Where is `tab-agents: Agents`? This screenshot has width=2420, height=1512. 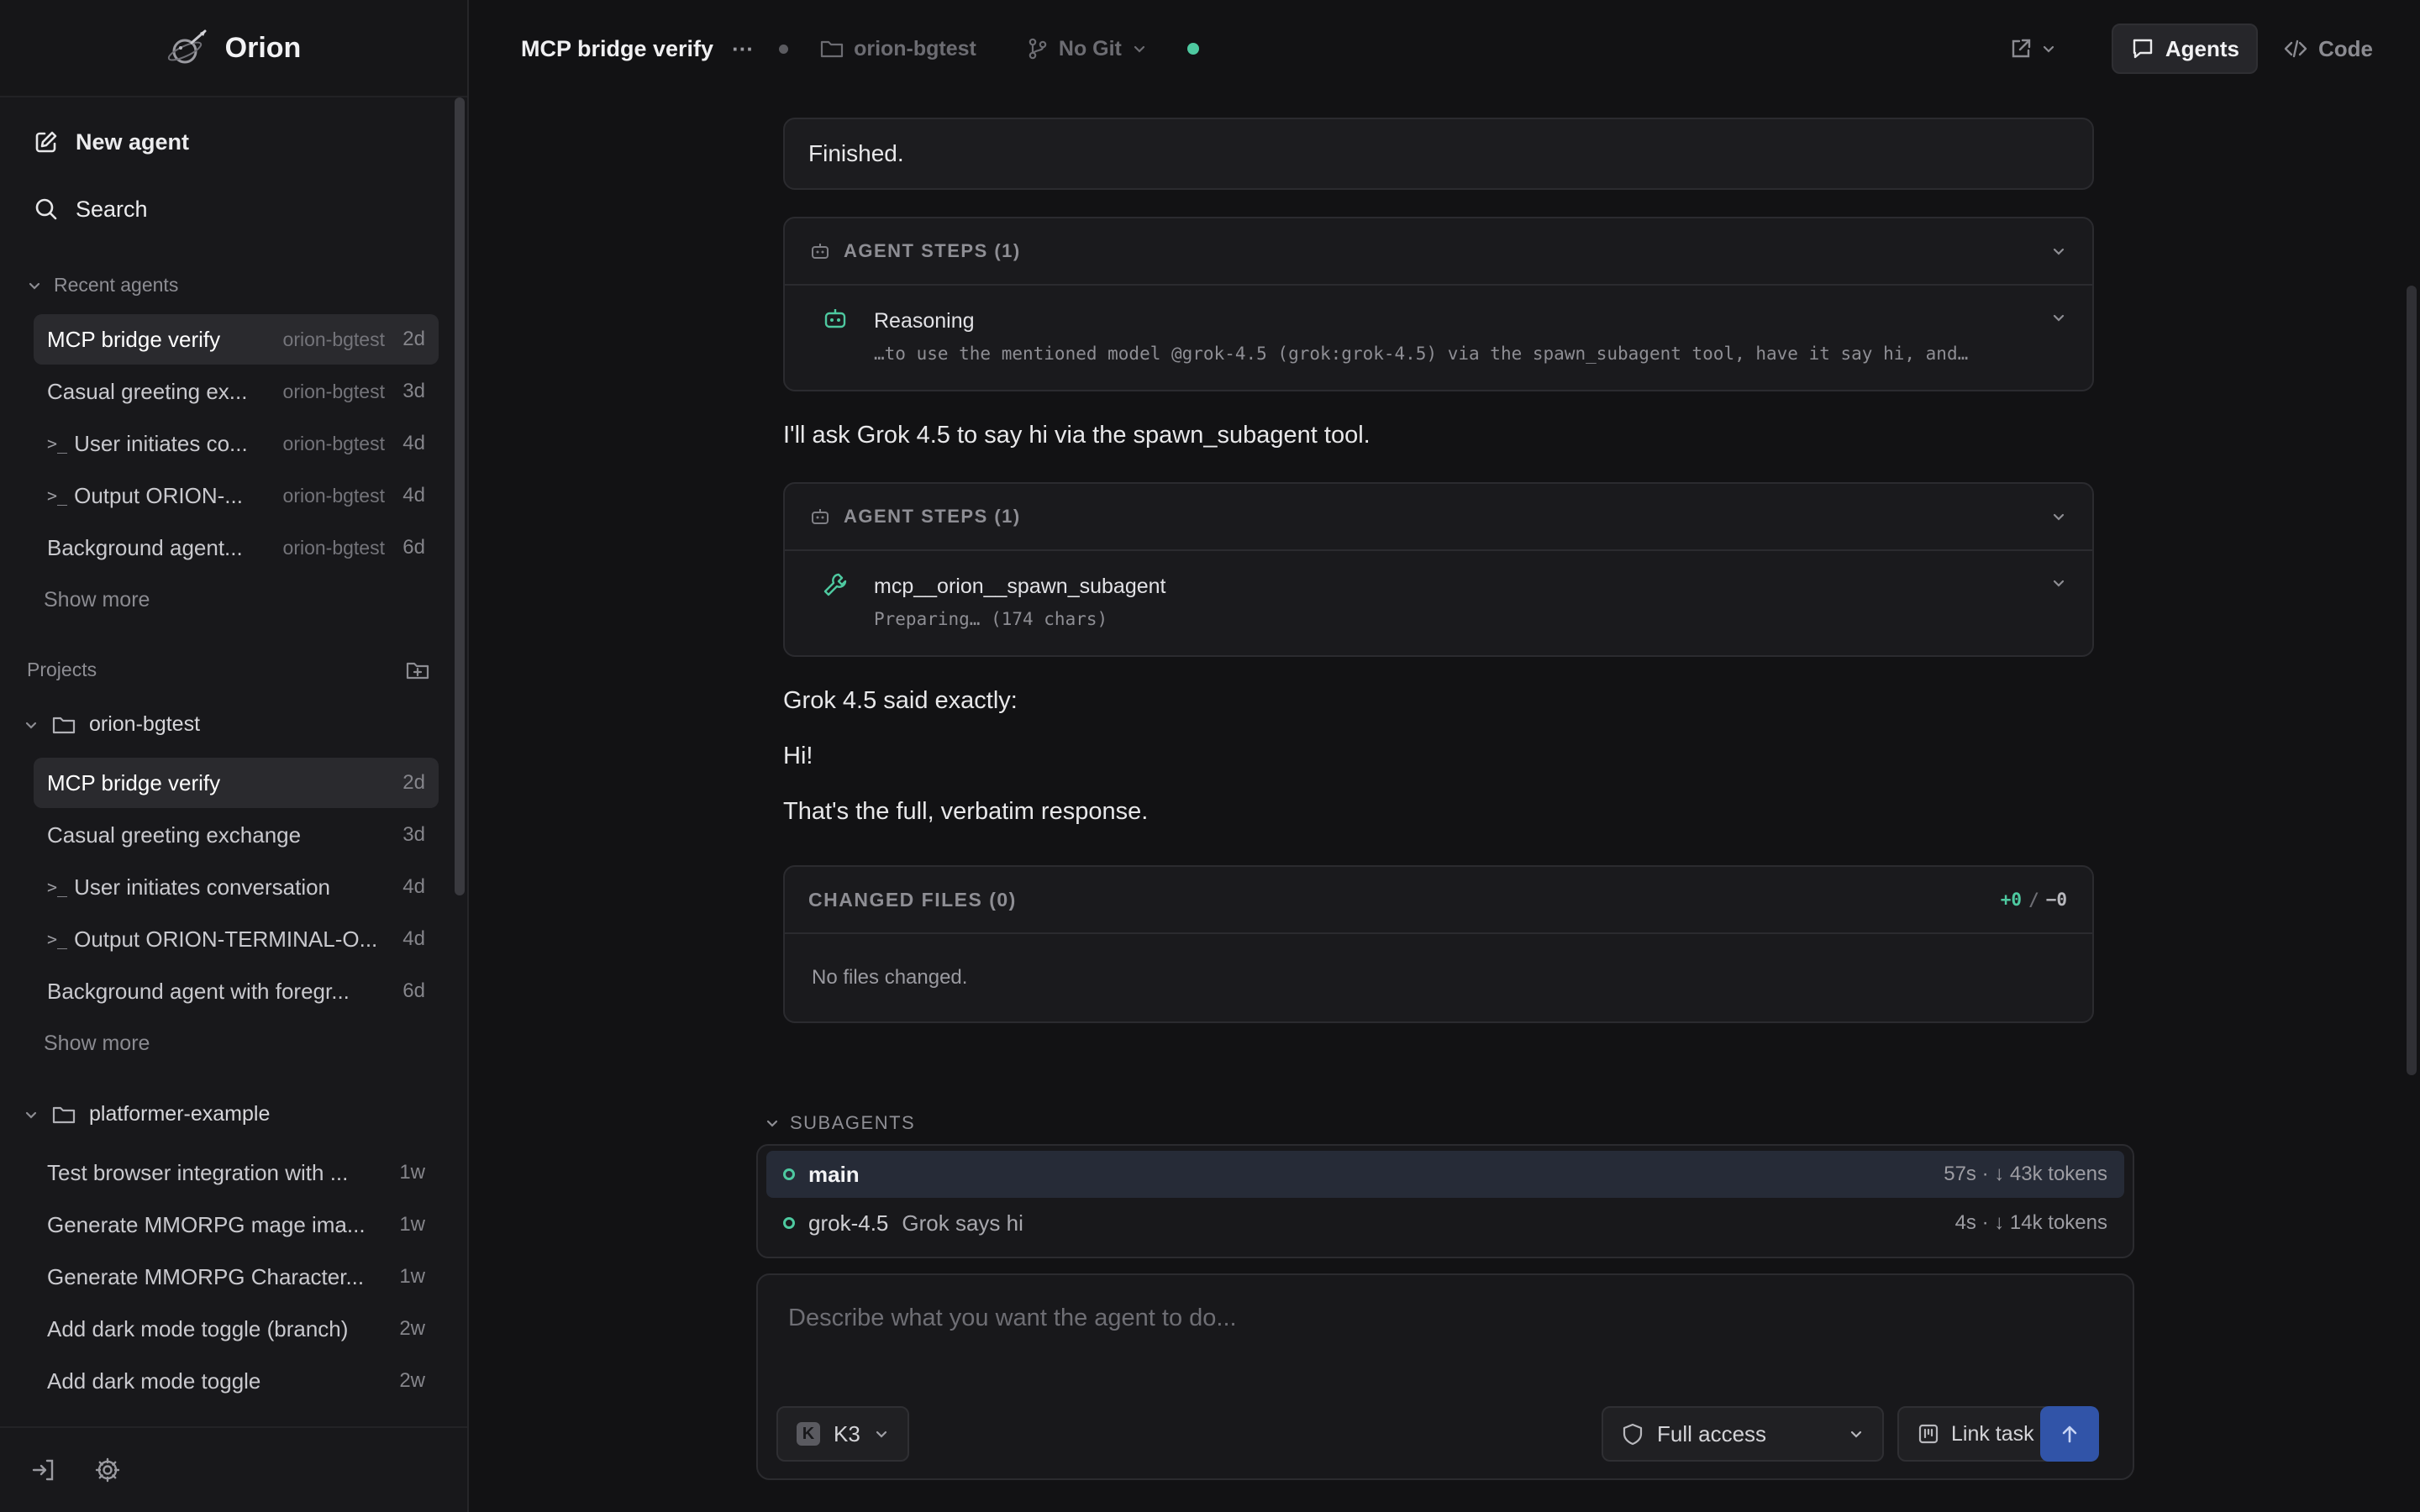
tab-agents: Agents is located at coordinates (2184, 49).